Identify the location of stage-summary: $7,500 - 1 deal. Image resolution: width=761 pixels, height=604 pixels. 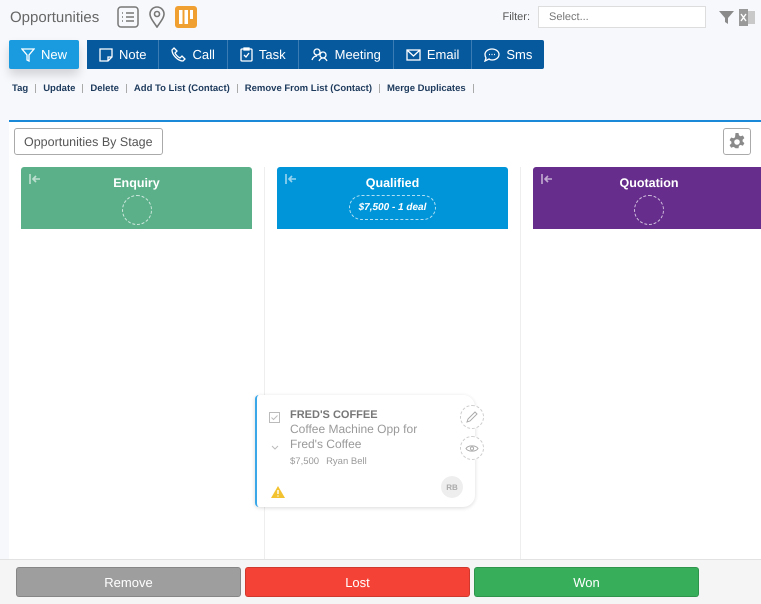
(392, 207).